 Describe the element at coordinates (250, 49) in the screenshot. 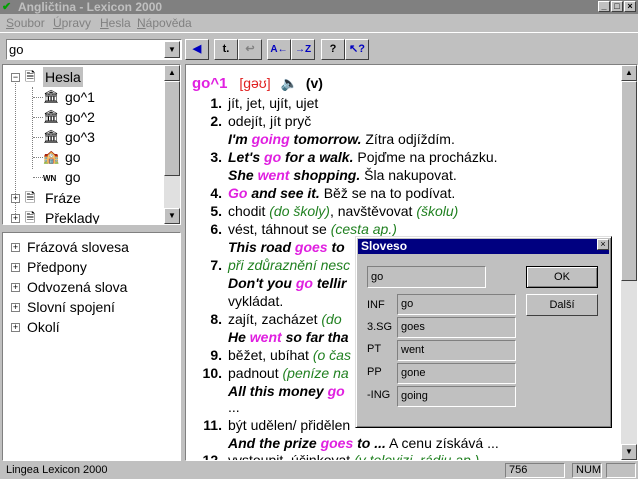

I see `forward-icon: ↩` at that location.